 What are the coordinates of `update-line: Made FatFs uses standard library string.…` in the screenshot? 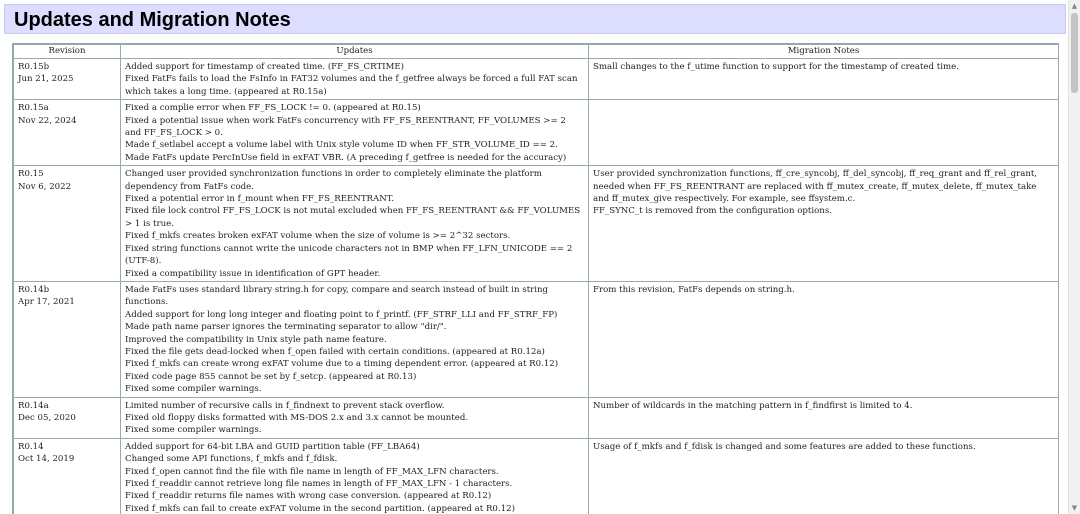 It's located at (337, 296).